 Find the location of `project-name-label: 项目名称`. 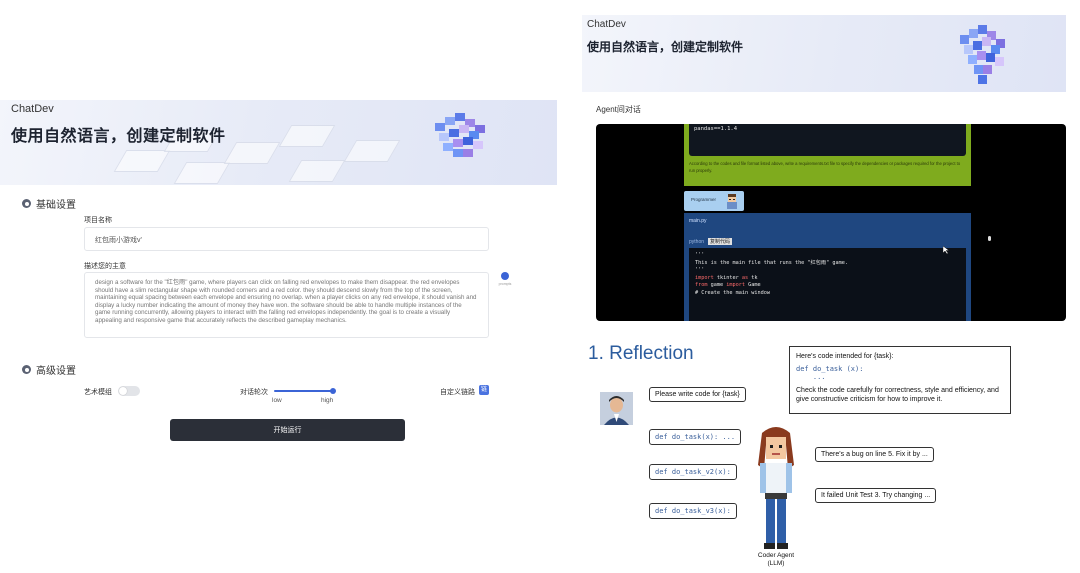

project-name-label: 项目名称 is located at coordinates (98, 220).